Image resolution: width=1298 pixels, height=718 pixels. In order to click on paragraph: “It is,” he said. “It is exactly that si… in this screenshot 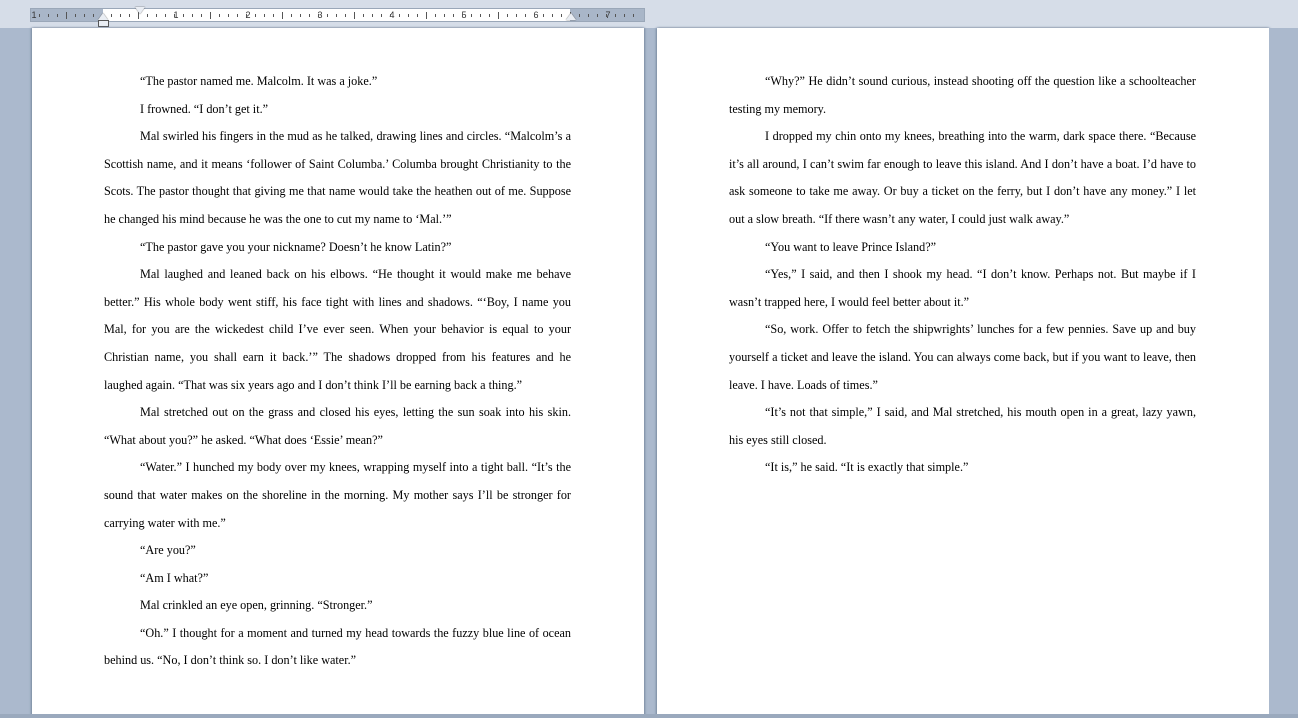, I will do `click(962, 468)`.